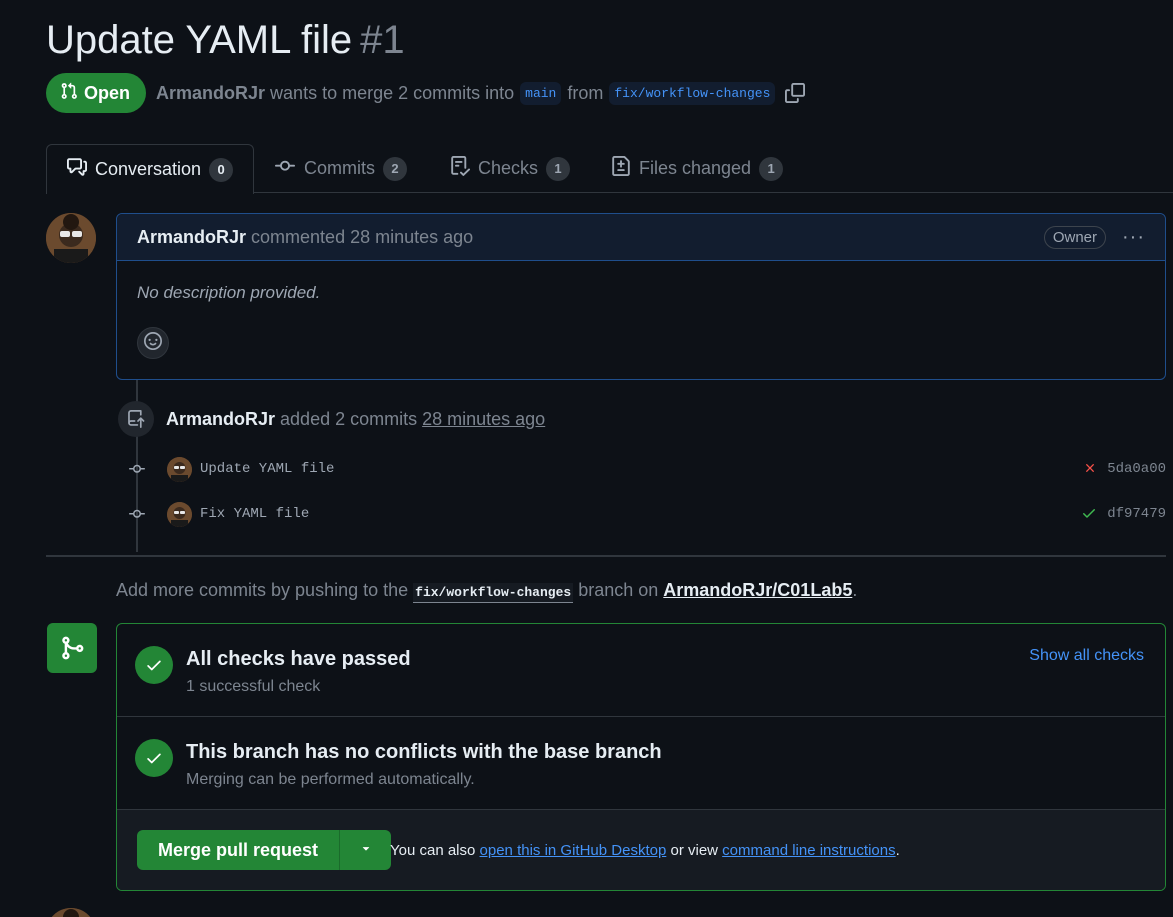 The width and height of the screenshot is (1173, 917). I want to click on merge-pull-request-button: Merge pull request, so click(239, 850).